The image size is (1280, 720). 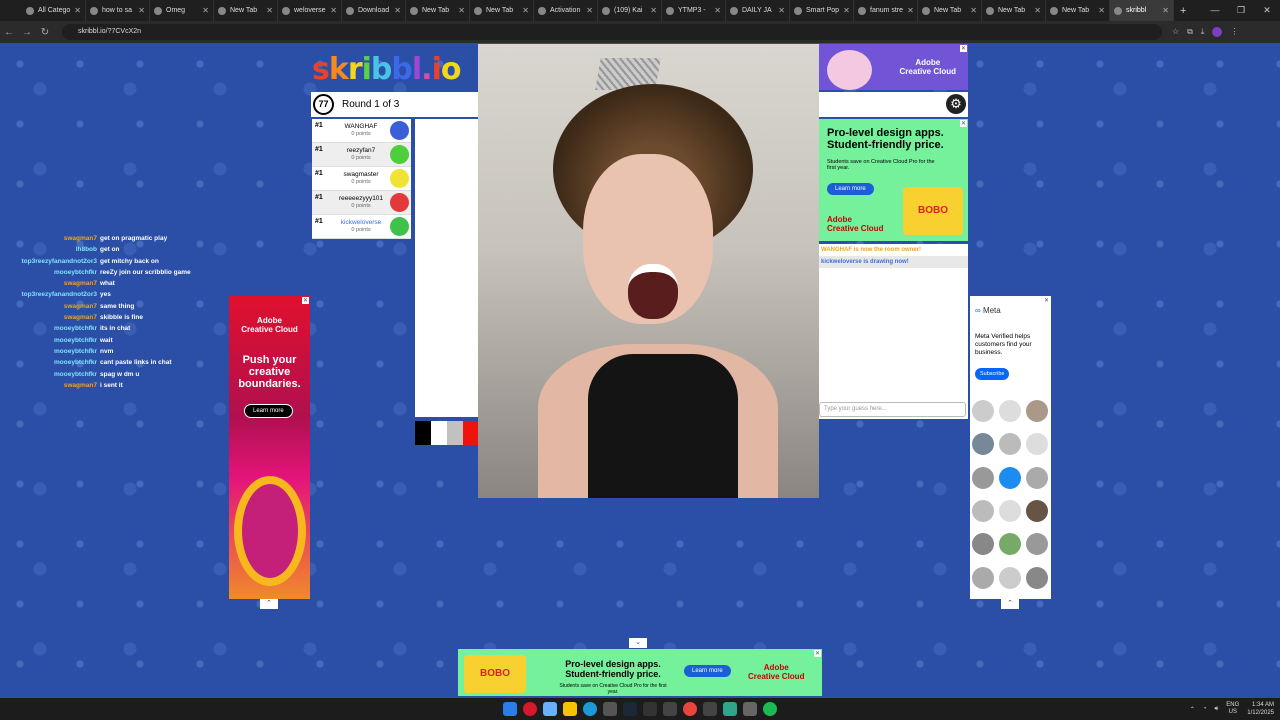 What do you see at coordinates (566, 10) in the screenshot?
I see `browser-tab: Activation ✕` at bounding box center [566, 10].